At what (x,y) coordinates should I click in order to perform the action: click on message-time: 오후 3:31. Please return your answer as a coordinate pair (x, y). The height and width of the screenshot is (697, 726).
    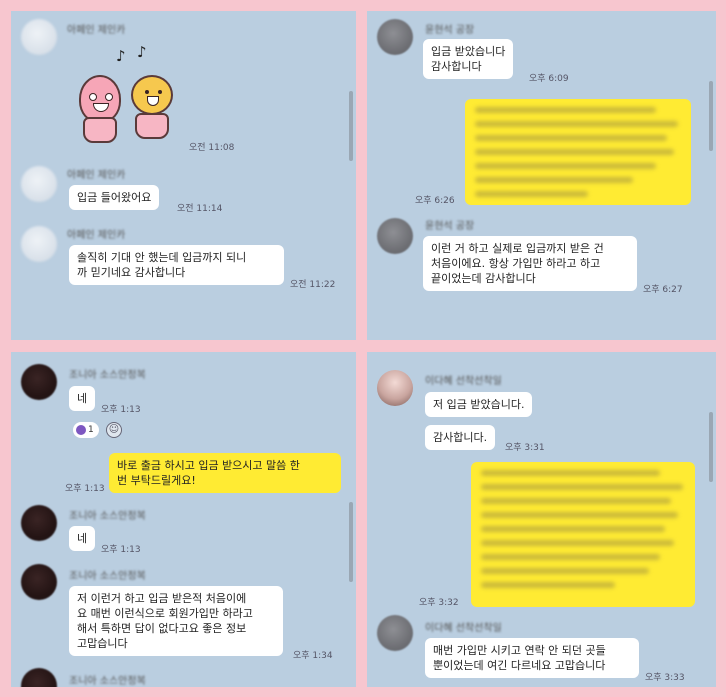
    Looking at the image, I should click on (525, 448).